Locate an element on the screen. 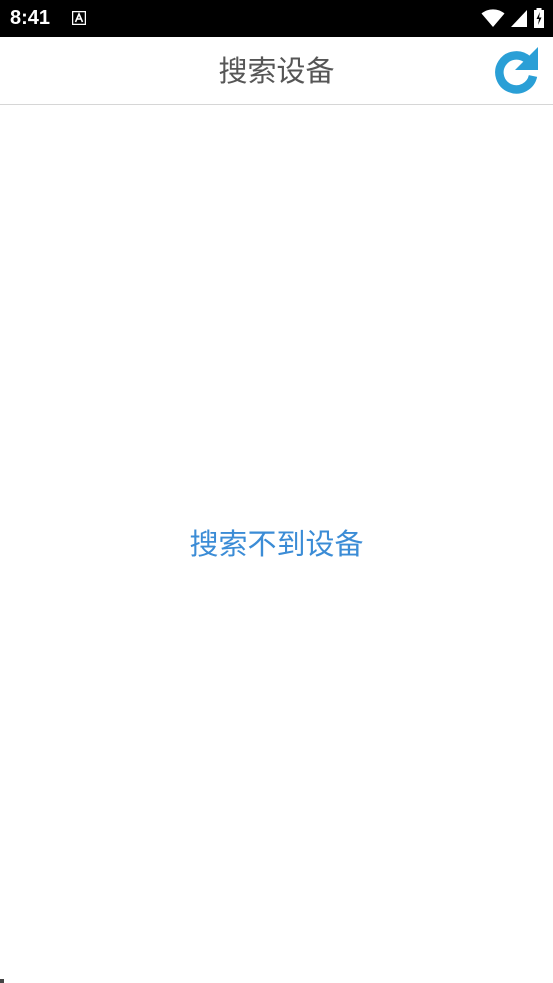 This screenshot has height=983, width=553. corner-mark is located at coordinates (2, 981).